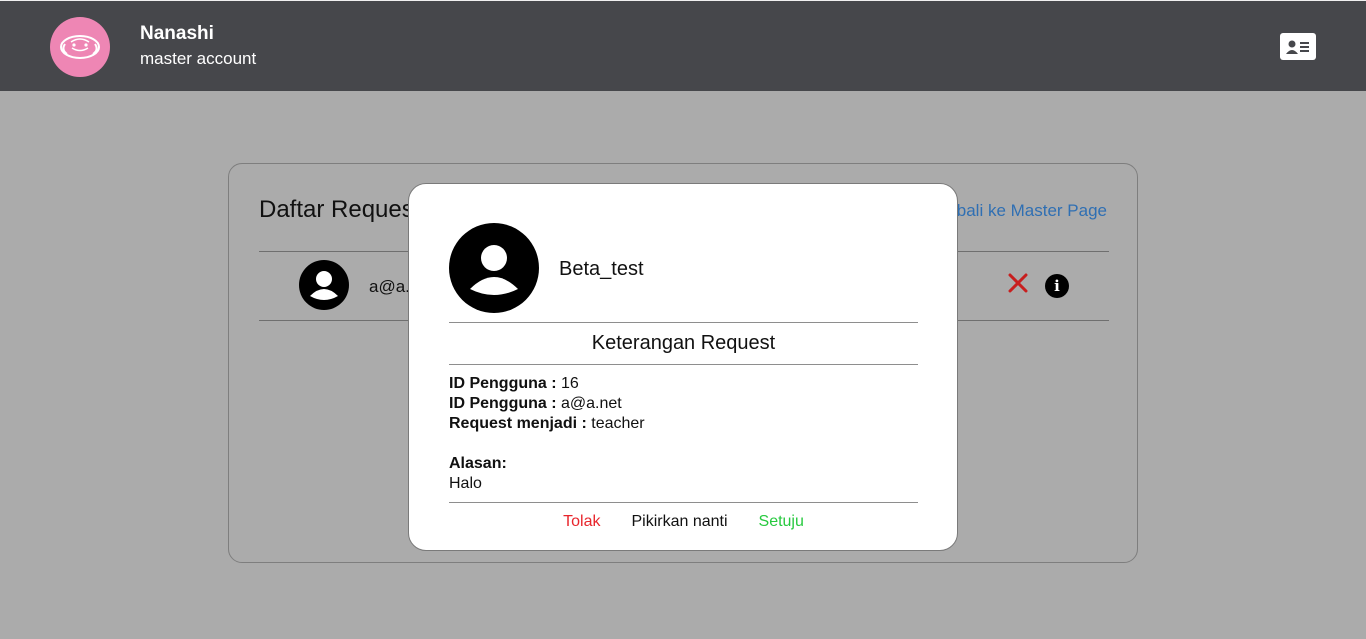 Image resolution: width=1366 pixels, height=639 pixels. I want to click on modal-actions: Tolak Pikirkan nanti Setuju, so click(683, 522).